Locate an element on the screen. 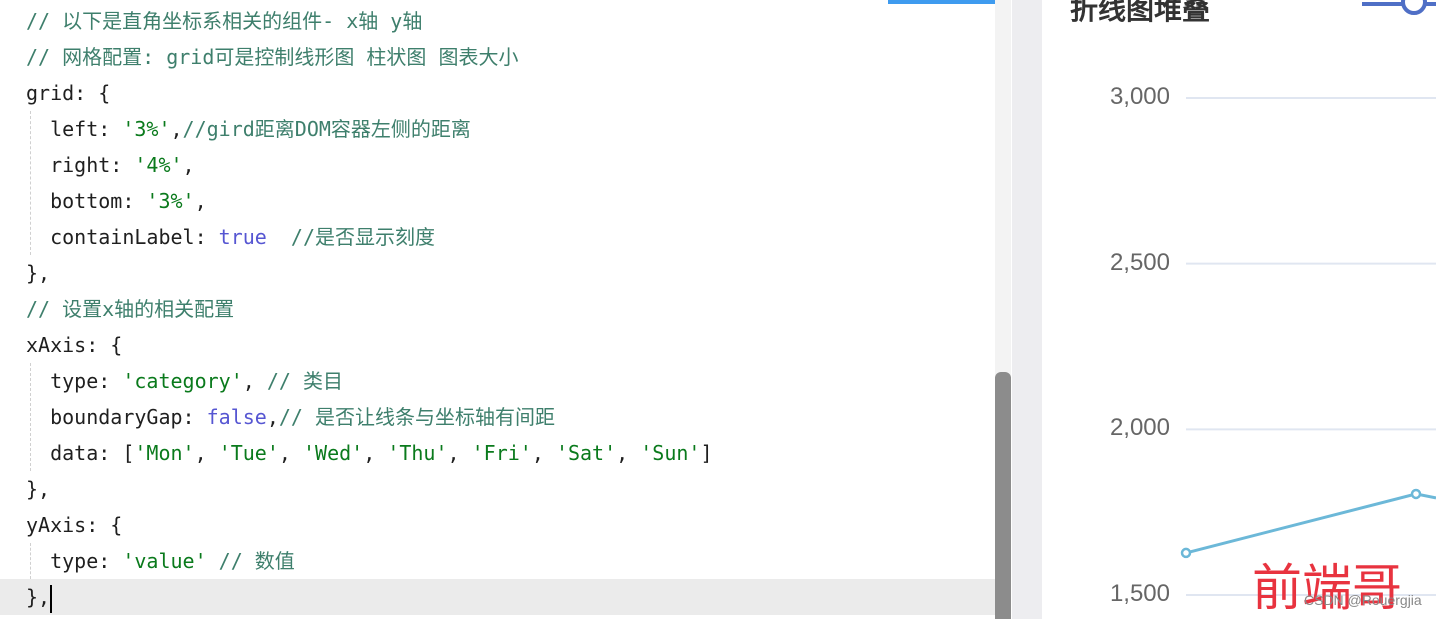 Image resolution: width=1436 pixels, height=620 pixels. code-line: right: '4%', is located at coordinates (110, 165).